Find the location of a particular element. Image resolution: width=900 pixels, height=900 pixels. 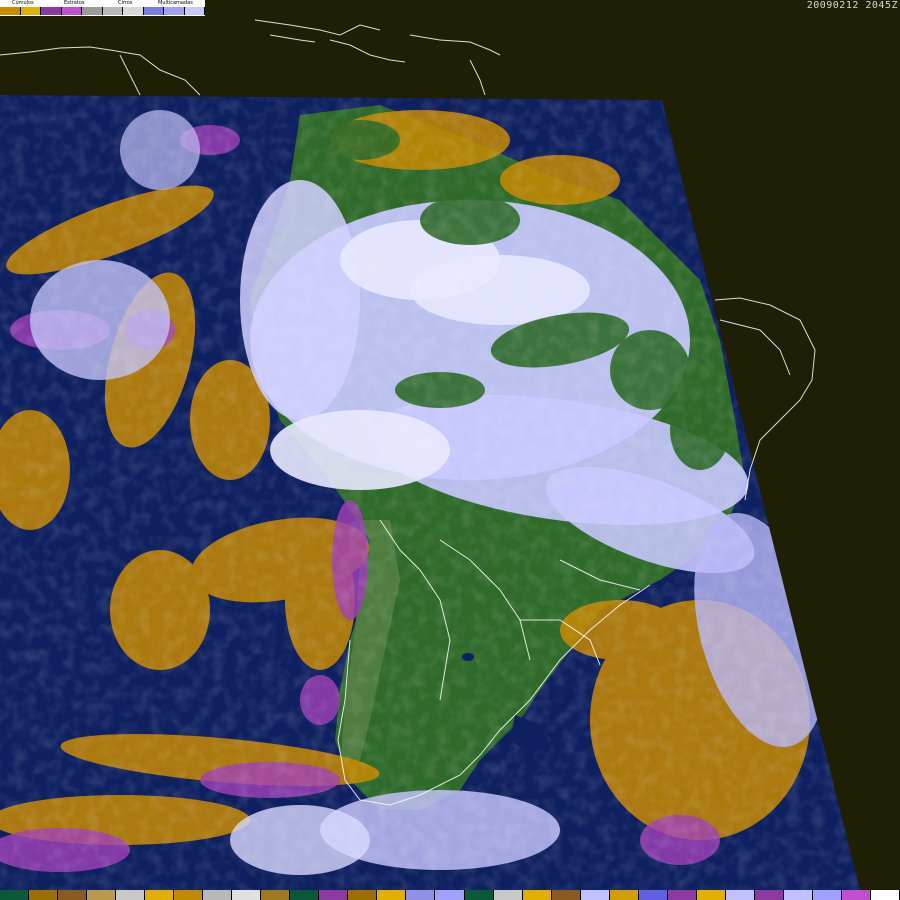

legend-label-cirrus: Cirros is located at coordinates (125, 3).